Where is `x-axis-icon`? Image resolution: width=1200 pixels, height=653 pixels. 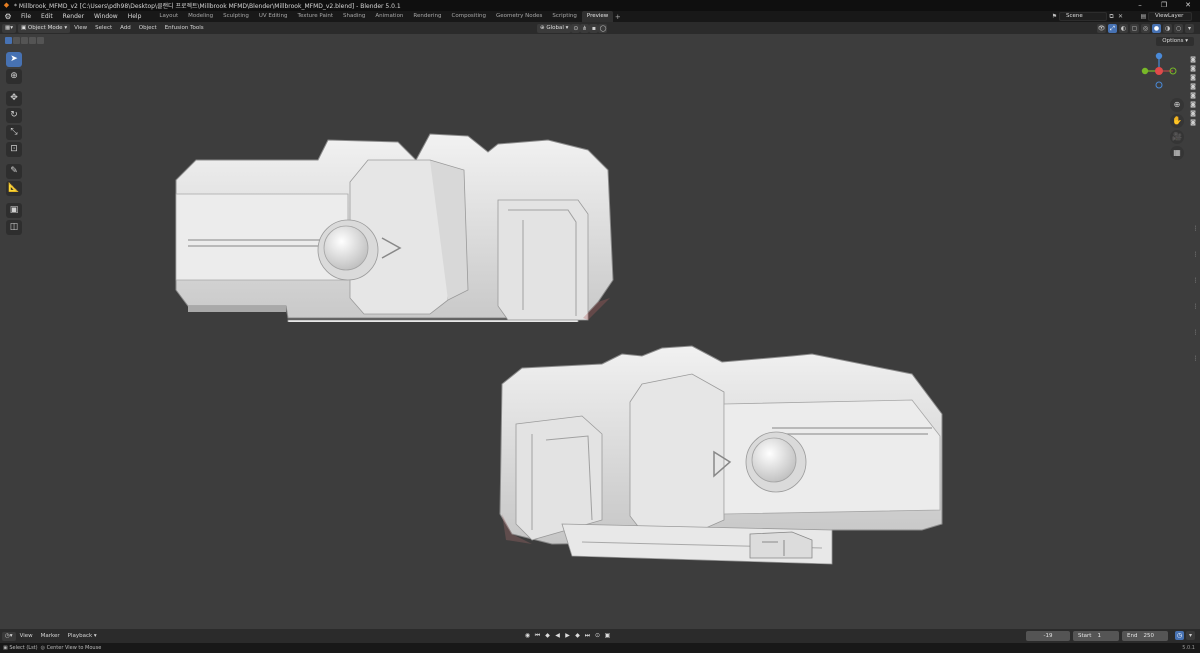 x-axis-icon is located at coordinates (1159, 71).